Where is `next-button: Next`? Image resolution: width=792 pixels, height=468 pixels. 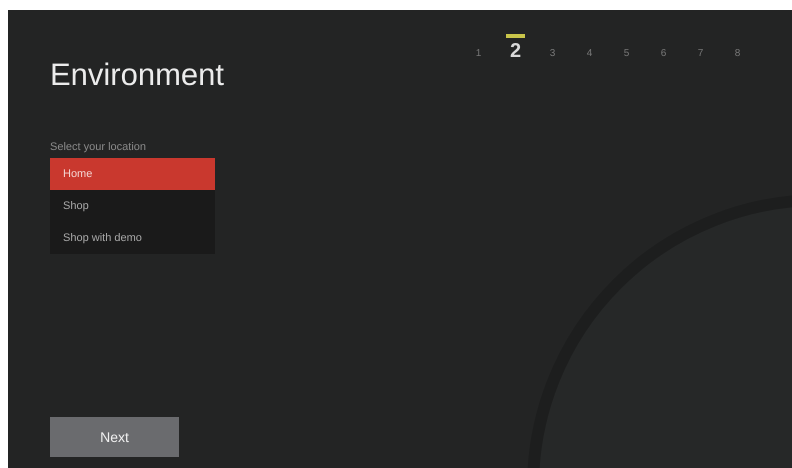
next-button: Next is located at coordinates (114, 437).